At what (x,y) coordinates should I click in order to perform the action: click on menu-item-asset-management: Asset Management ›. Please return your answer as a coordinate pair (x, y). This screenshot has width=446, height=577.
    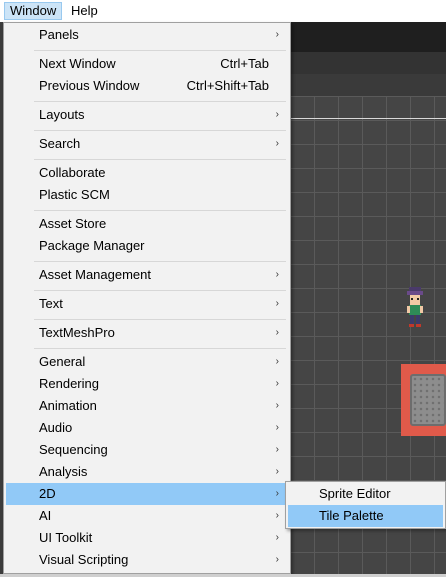
    Looking at the image, I should click on (147, 275).